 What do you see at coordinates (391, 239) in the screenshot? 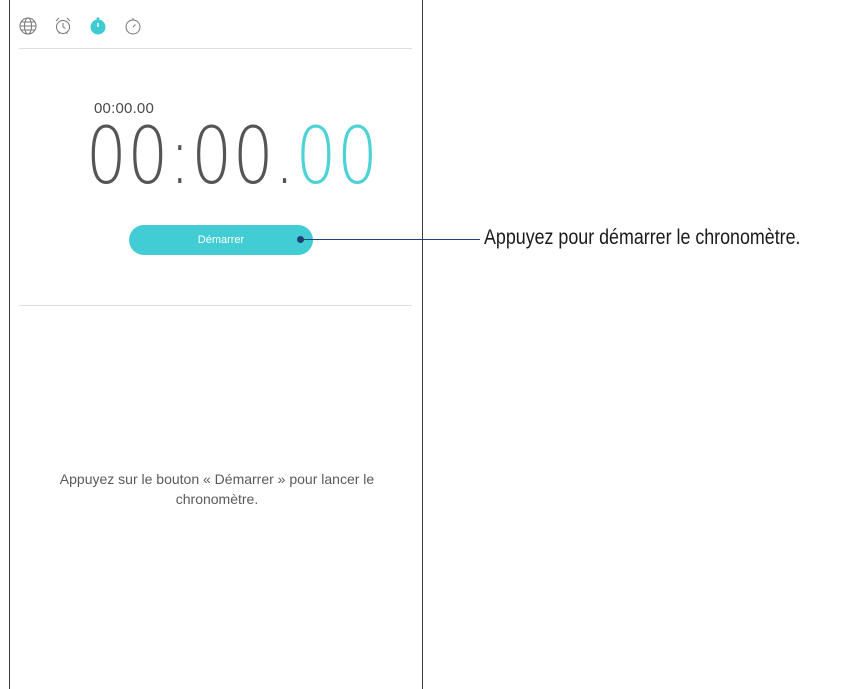
I see `callout-line` at bounding box center [391, 239].